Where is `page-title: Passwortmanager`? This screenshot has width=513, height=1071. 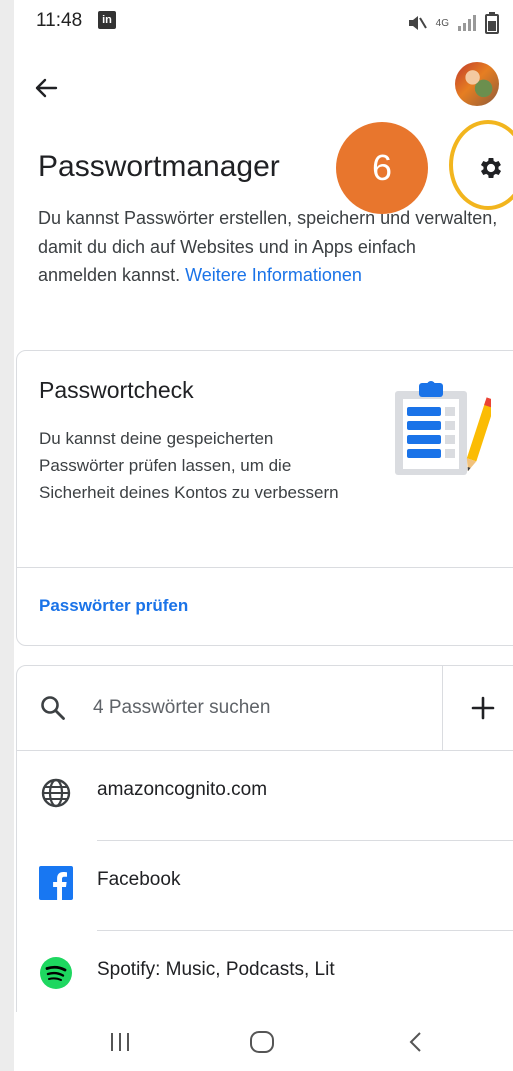
page-title: Passwortmanager is located at coordinates (159, 166).